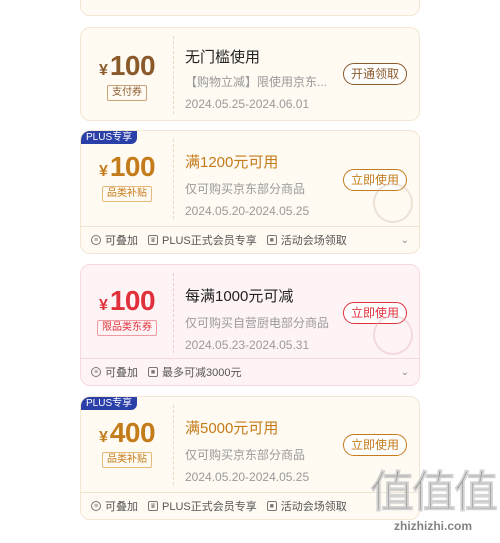  What do you see at coordinates (127, 93) in the screenshot?
I see `coupon-type-tag: 支付券` at bounding box center [127, 93].